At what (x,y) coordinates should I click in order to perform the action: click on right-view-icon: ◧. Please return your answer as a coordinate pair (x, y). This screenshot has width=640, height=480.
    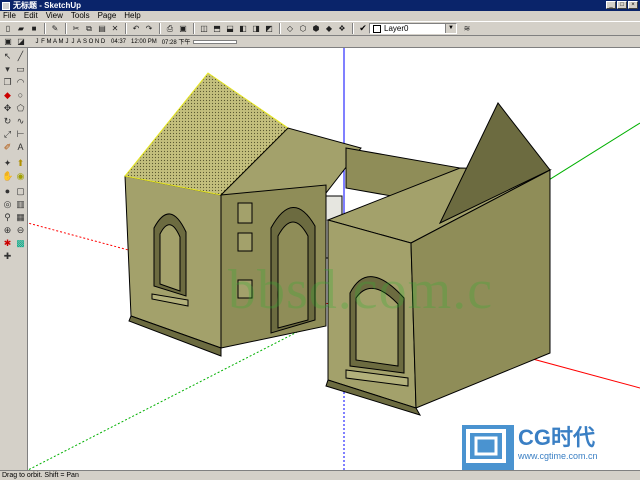
    Looking at the image, I should click on (243, 28).